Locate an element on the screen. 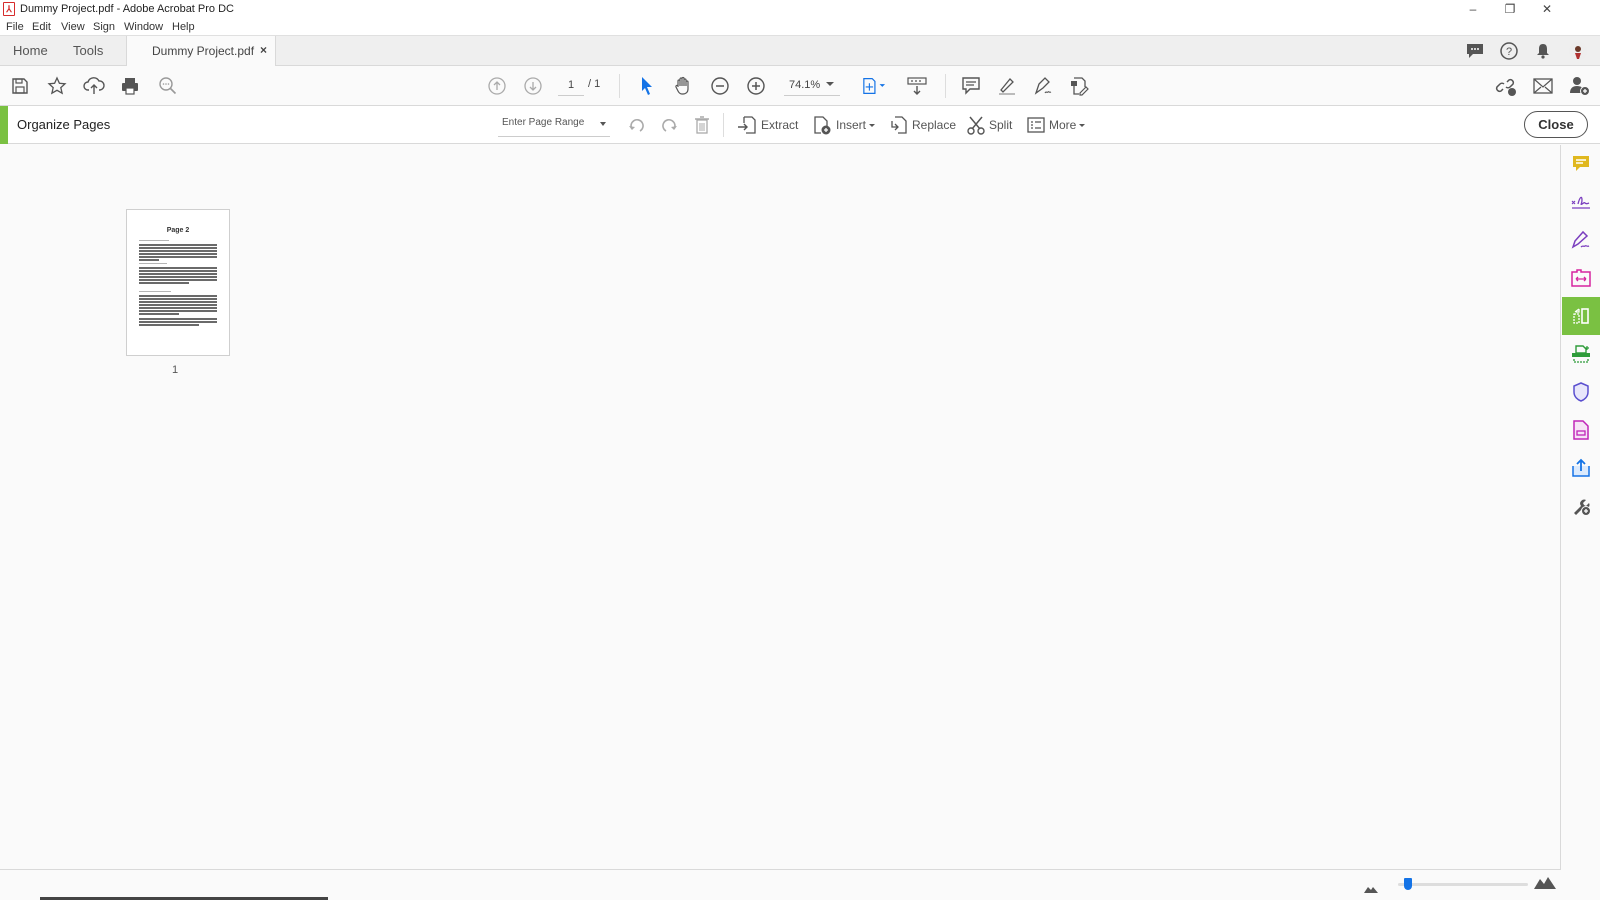 The image size is (1600, 900). select-cursor-icon is located at coordinates (647, 86).